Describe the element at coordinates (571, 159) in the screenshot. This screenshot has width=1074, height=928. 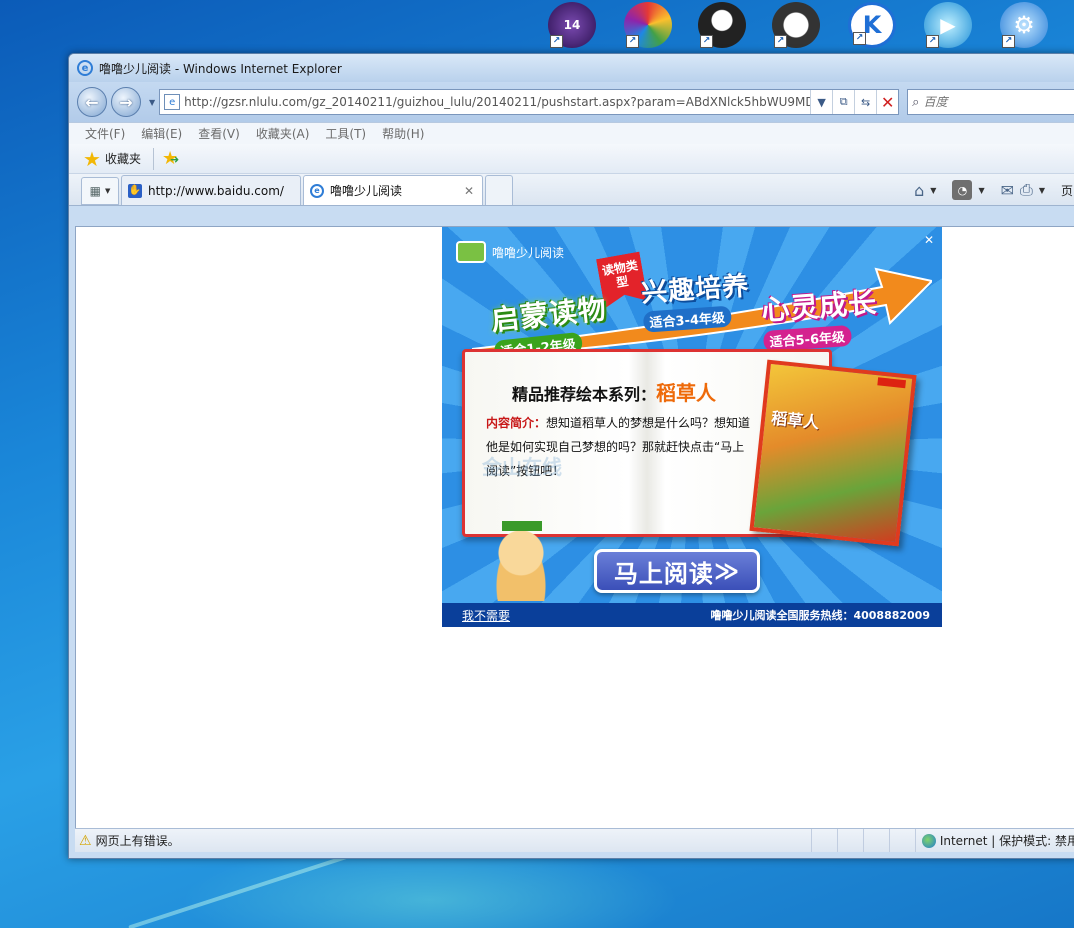
I see `favorites-bar: ★ 收藏夹 ★` at that location.